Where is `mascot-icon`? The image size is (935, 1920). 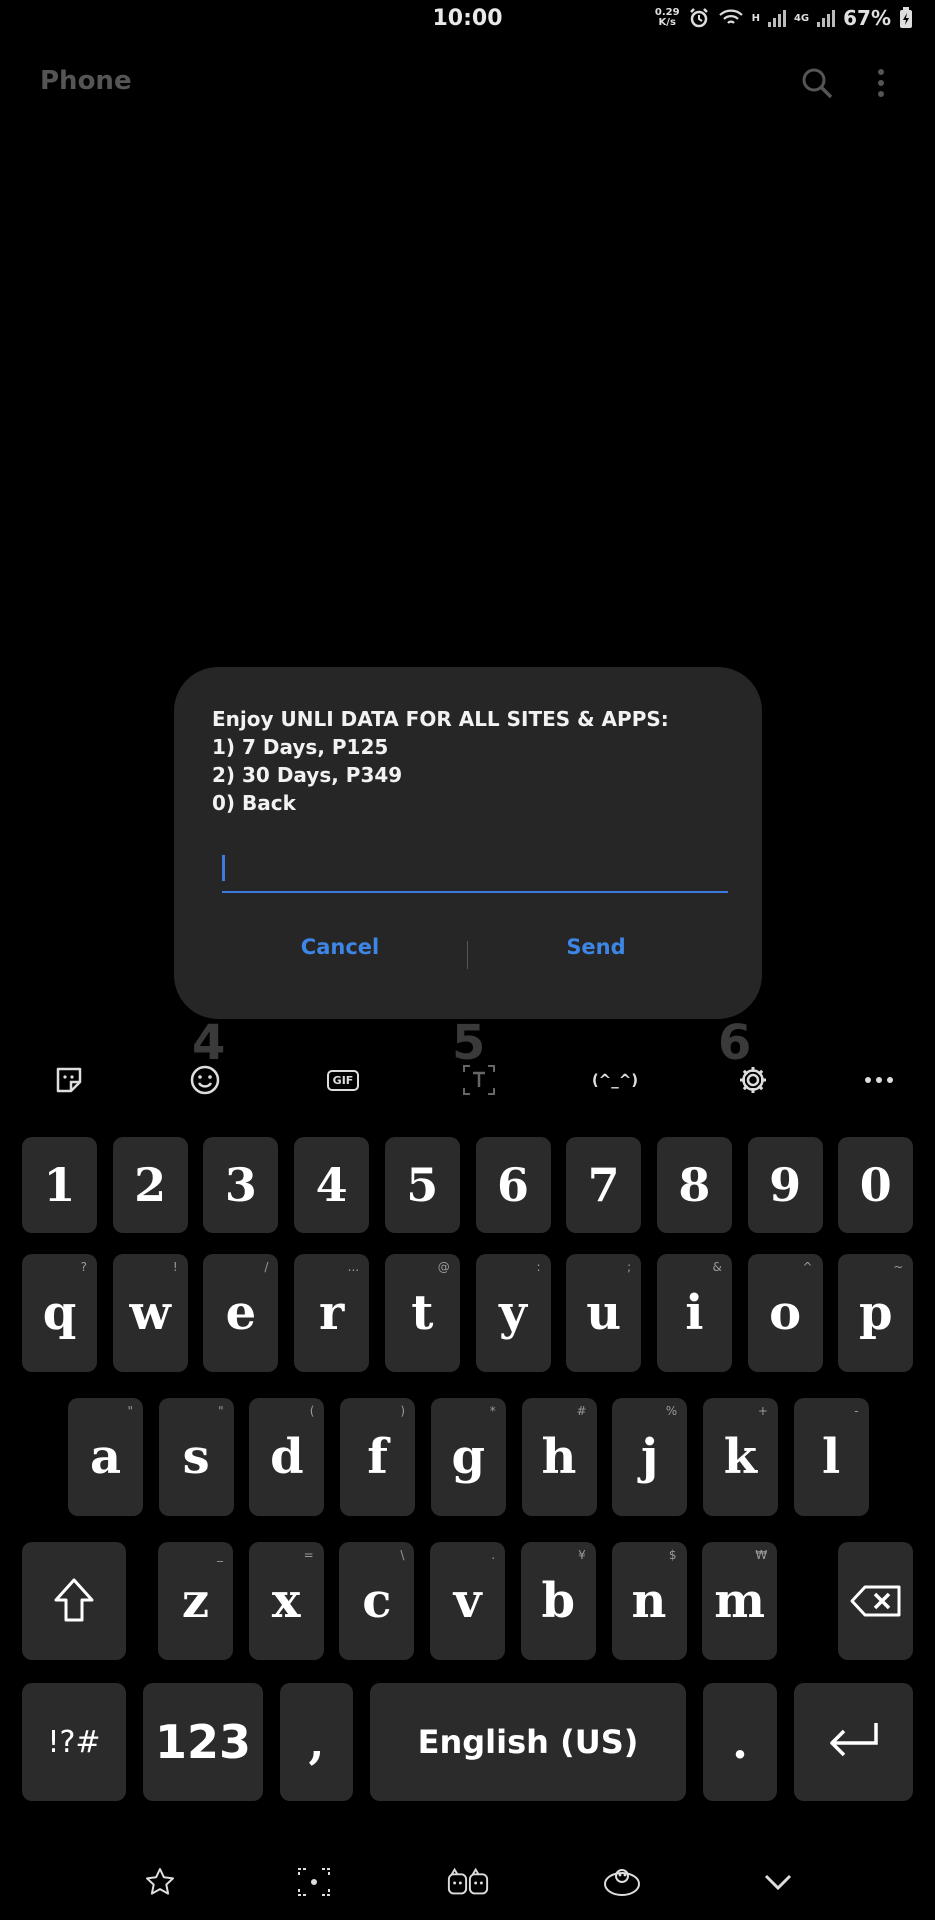 mascot-icon is located at coordinates (622, 1882).